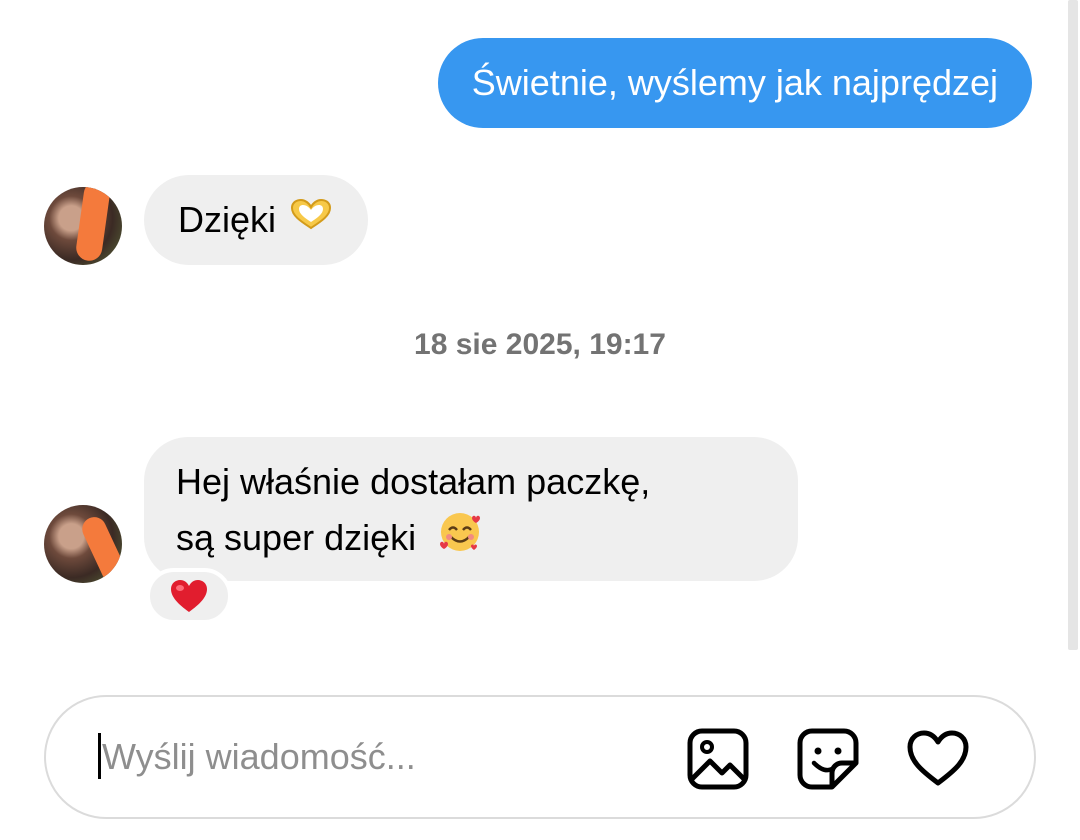 This screenshot has width=1080, height=840. What do you see at coordinates (718, 759) in the screenshot?
I see `image-icon` at bounding box center [718, 759].